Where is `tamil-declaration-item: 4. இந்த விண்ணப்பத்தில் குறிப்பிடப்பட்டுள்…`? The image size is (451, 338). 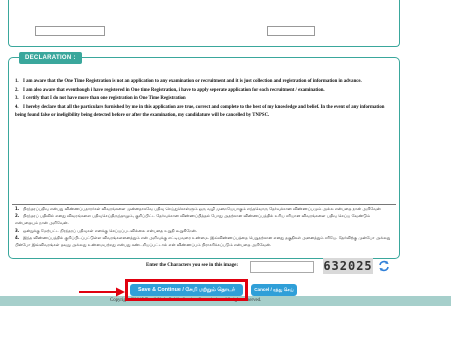
tamil-declaration-item: 4. இந்த விண்ணப்பத்தில் குறிப்பிடப்பட்டுள்… is located at coordinates (203, 241).